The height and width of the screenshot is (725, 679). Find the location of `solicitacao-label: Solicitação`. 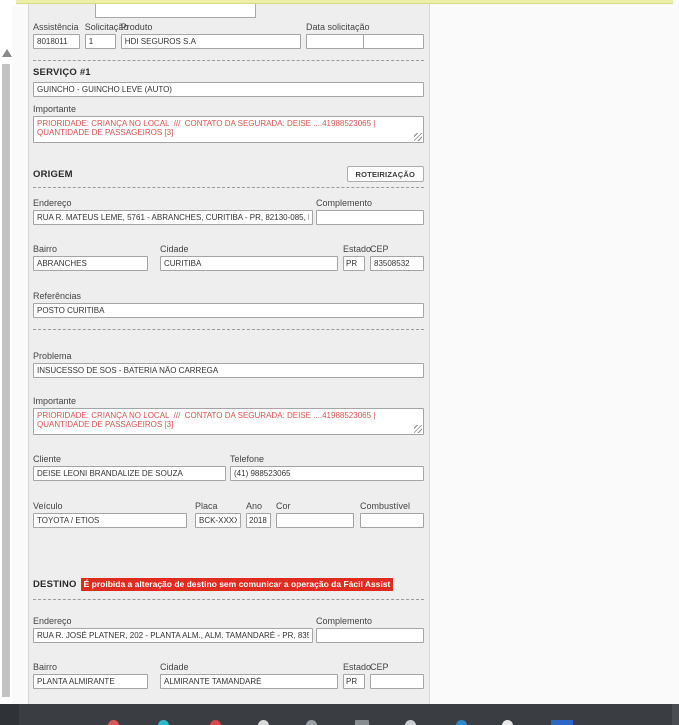

solicitacao-label: Solicitação is located at coordinates (106, 27).